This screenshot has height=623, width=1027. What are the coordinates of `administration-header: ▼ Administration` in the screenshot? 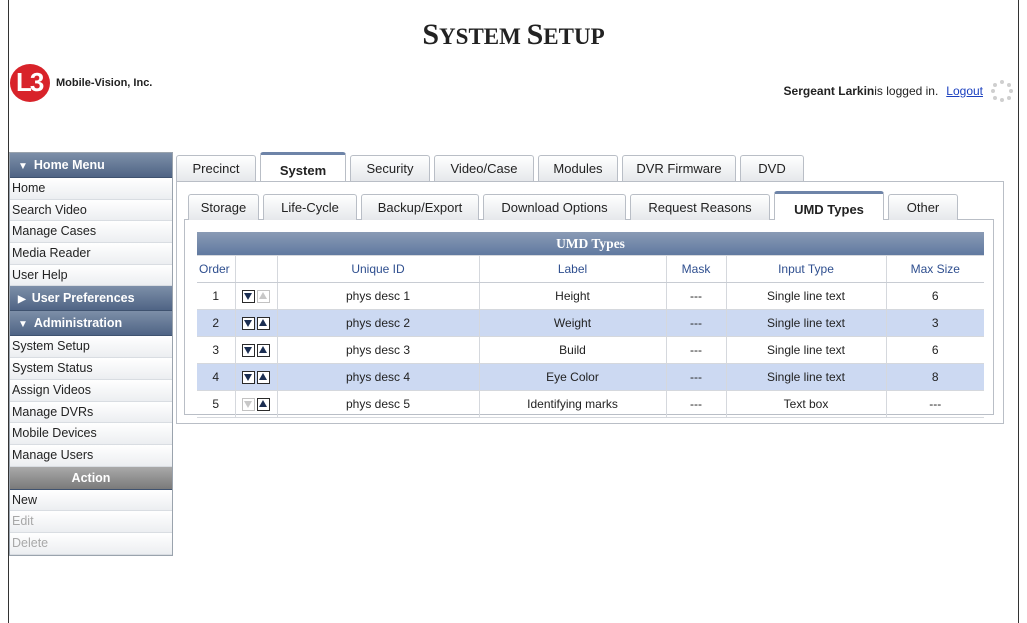 It's located at (91, 324).